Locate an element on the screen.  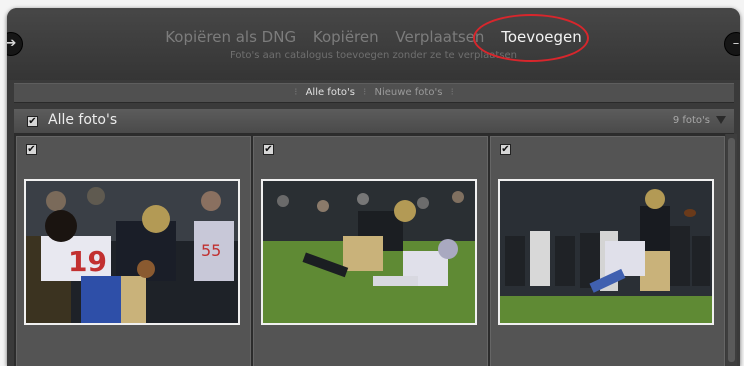
scrollbar-thumb is located at coordinates (731, 250).